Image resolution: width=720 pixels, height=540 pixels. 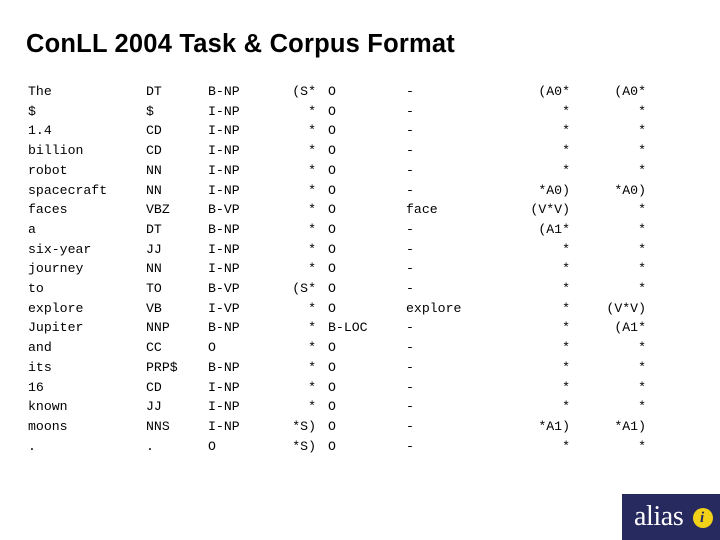 What do you see at coordinates (32, 446) in the screenshot?
I see `cell-word: .` at bounding box center [32, 446].